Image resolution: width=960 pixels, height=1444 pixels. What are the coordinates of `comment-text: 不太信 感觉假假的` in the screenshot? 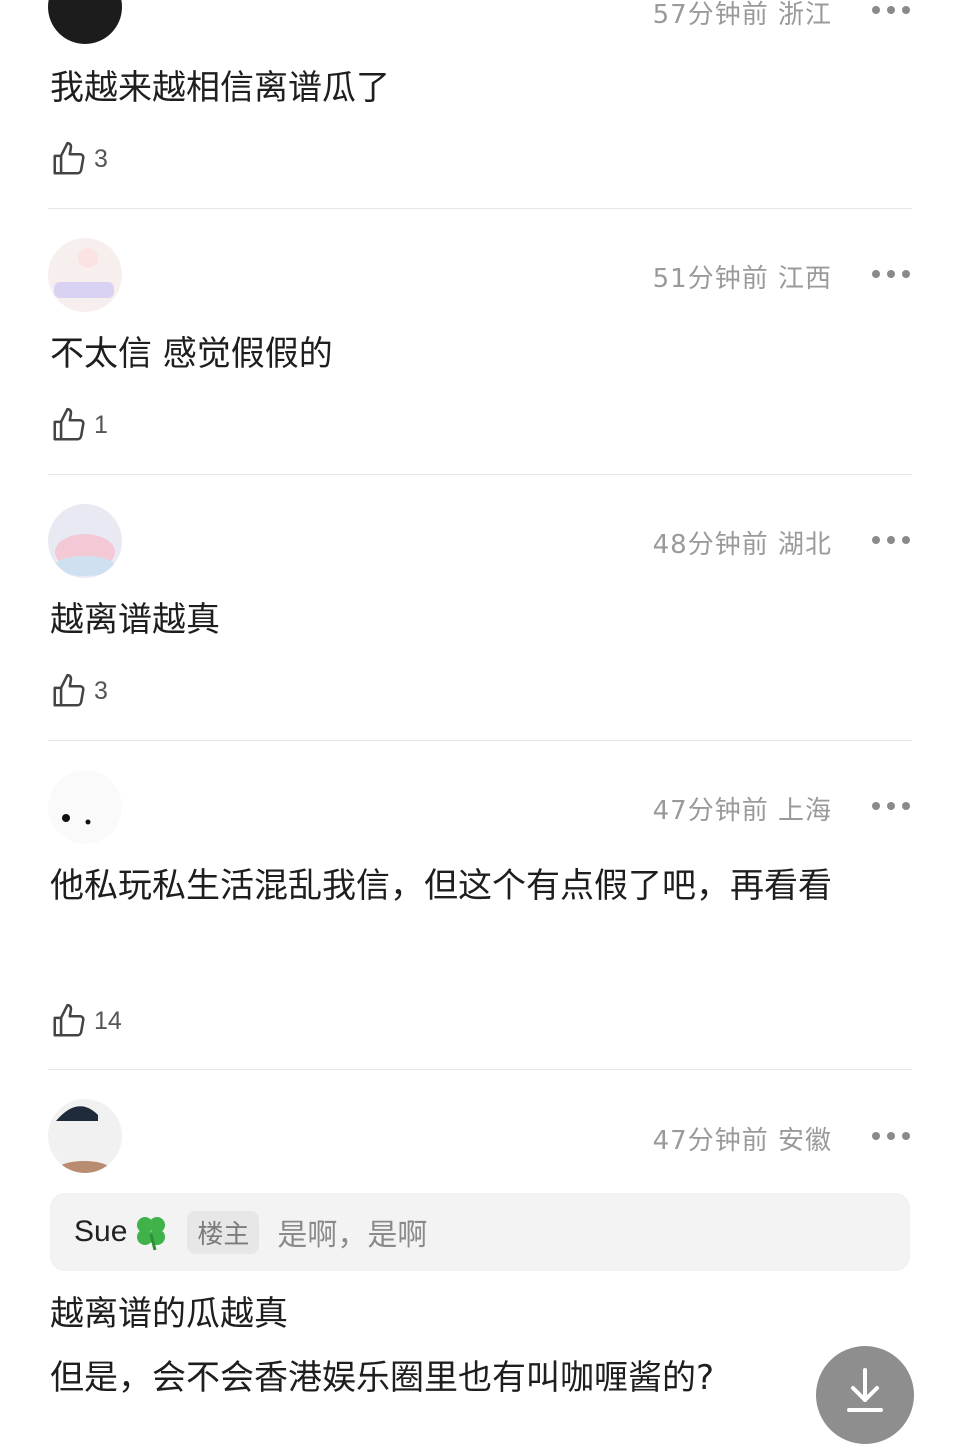 It's located at (191, 354).